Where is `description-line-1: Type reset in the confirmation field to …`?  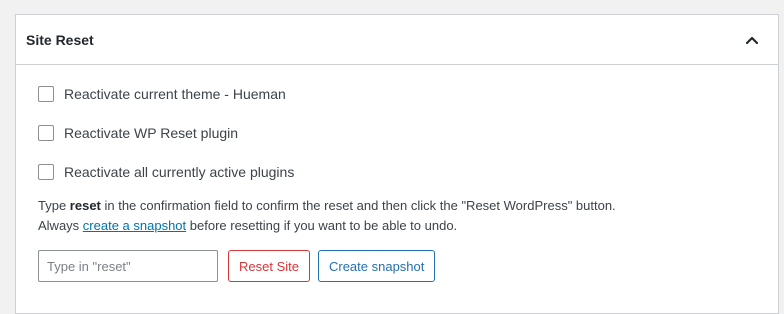
description-line-1: Type reset in the confirmation field to … is located at coordinates (408, 206).